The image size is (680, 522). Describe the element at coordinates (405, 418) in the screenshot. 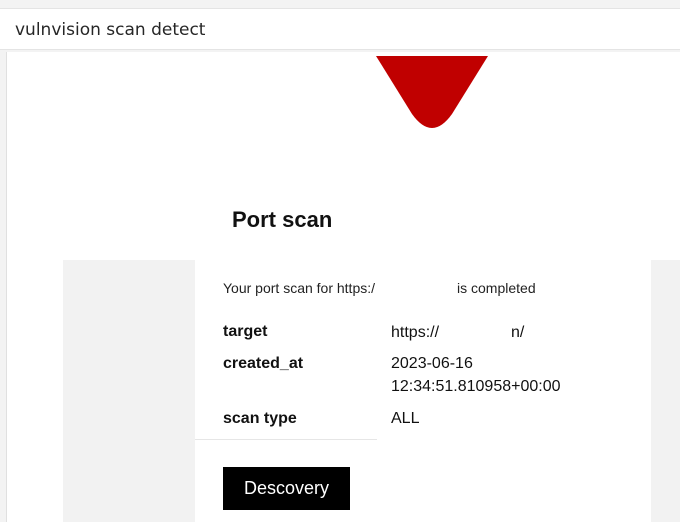

I see `scan-type-value: ALL` at that location.